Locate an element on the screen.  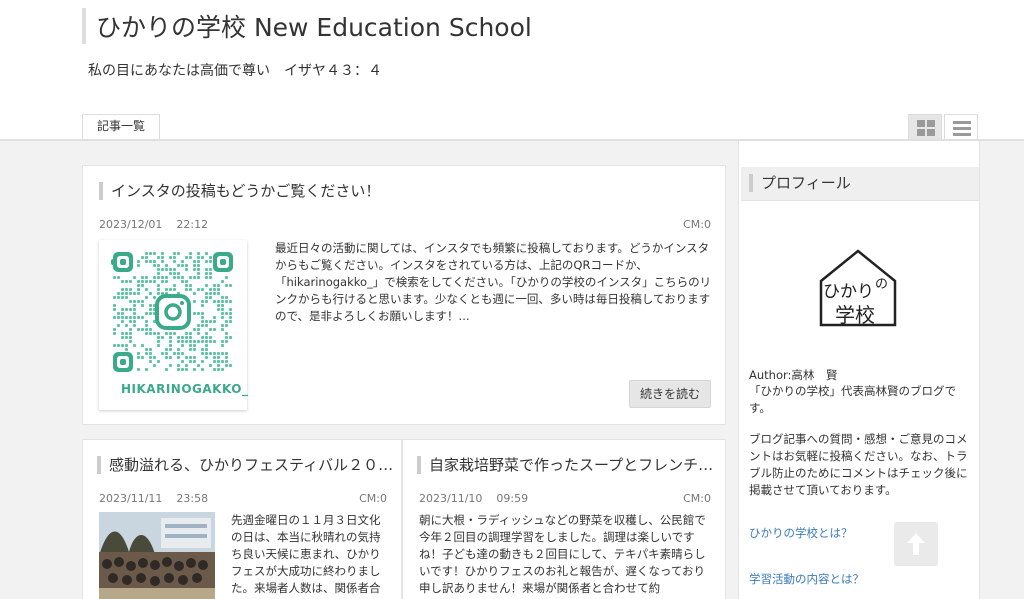
list-view-icon is located at coordinates (962, 128).